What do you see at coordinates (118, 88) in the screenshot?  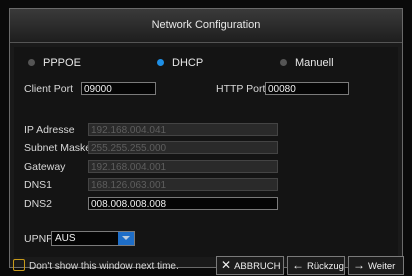 I see `client-port-input: 09000` at bounding box center [118, 88].